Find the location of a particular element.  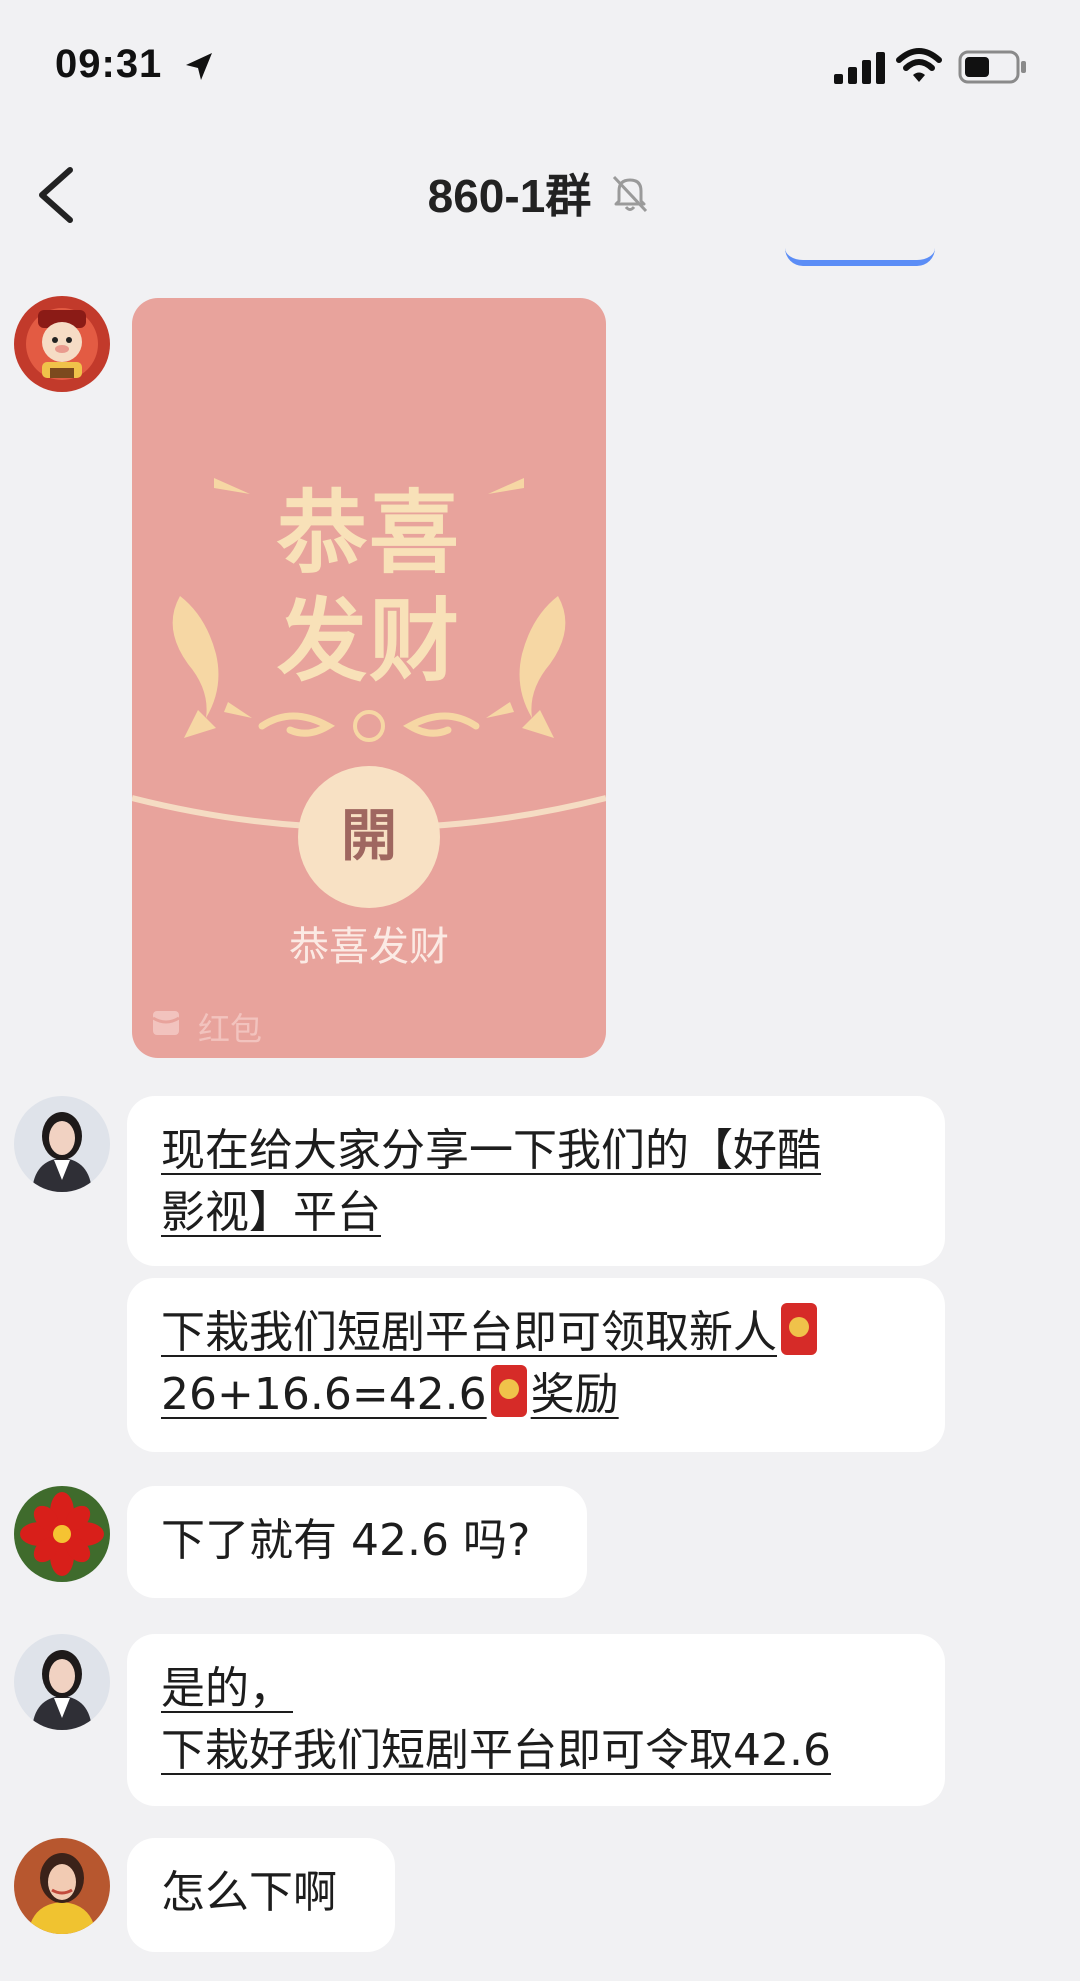

group-title: 860-1群 is located at coordinates (510, 196).